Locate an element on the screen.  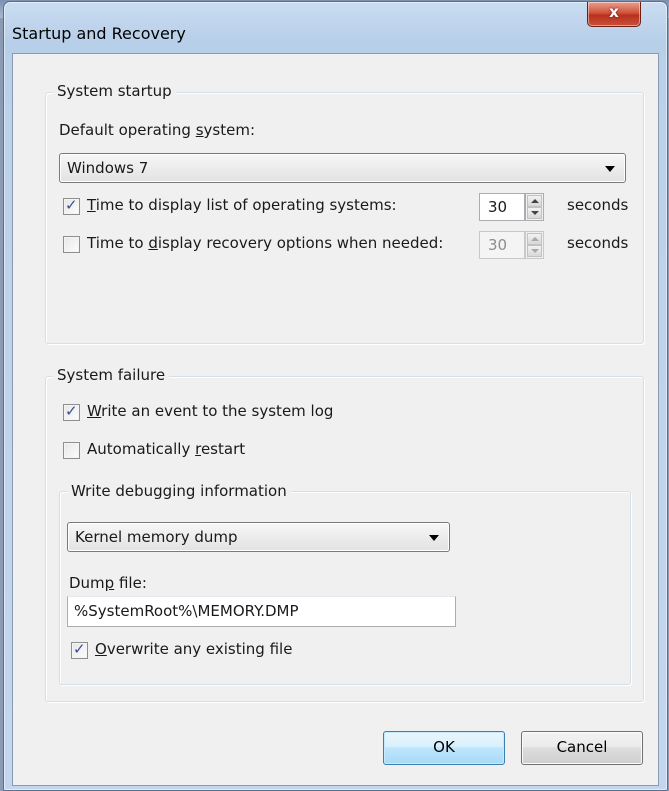
overwrite-checkbox: ✓ is located at coordinates (79, 649).